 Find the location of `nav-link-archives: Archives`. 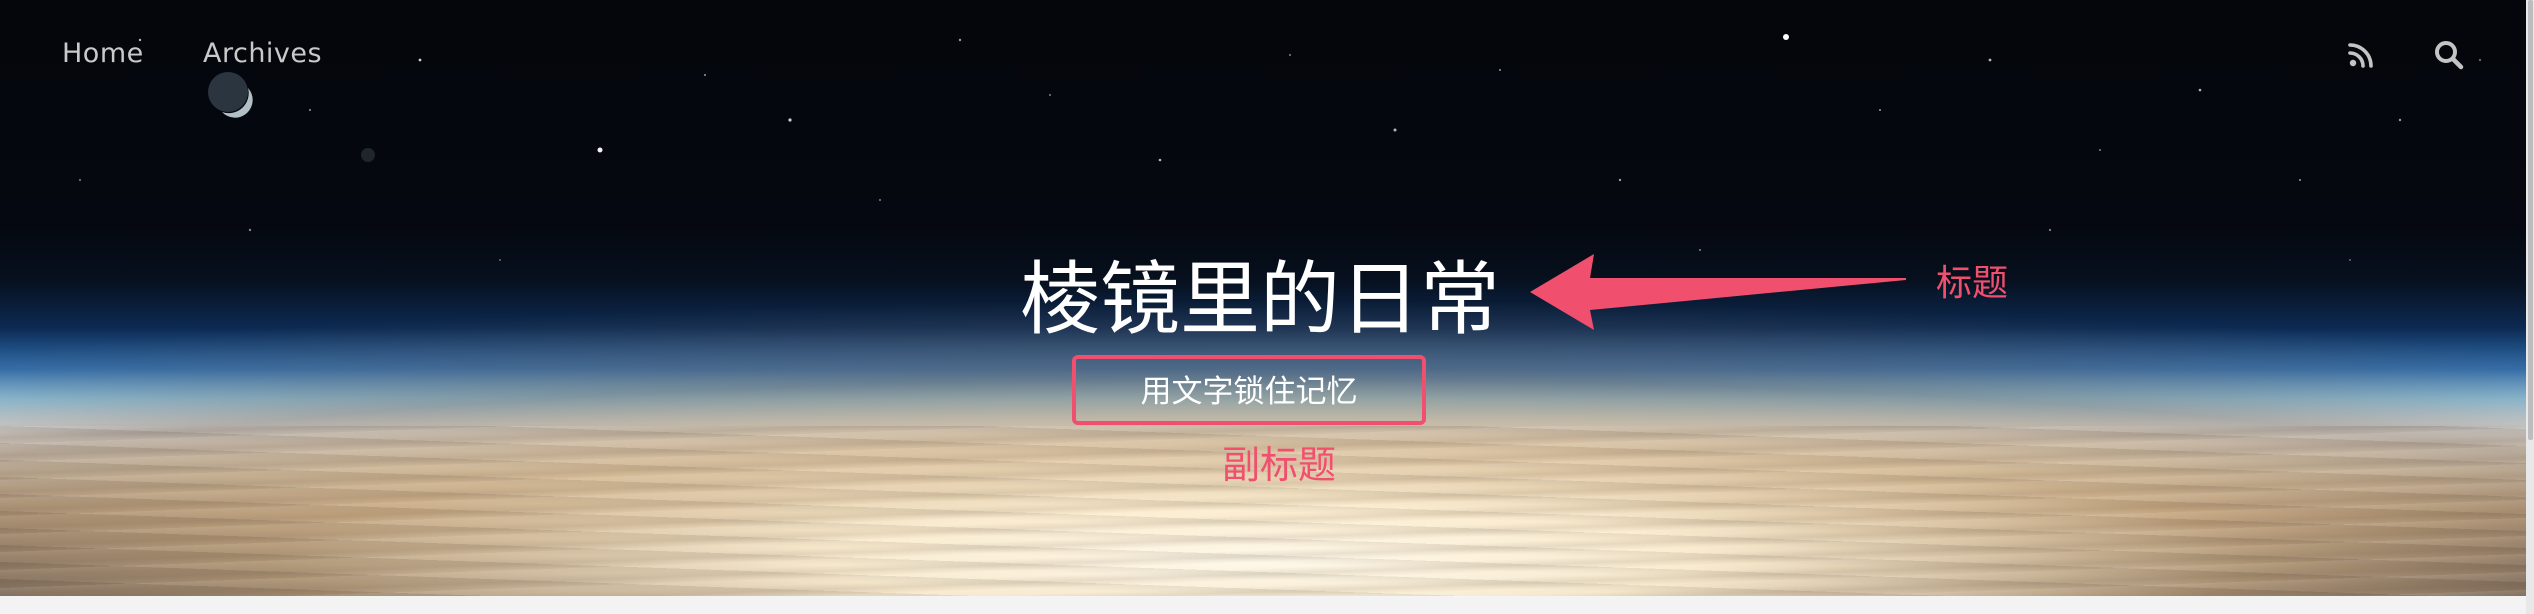

nav-link-archives: Archives is located at coordinates (262, 53).